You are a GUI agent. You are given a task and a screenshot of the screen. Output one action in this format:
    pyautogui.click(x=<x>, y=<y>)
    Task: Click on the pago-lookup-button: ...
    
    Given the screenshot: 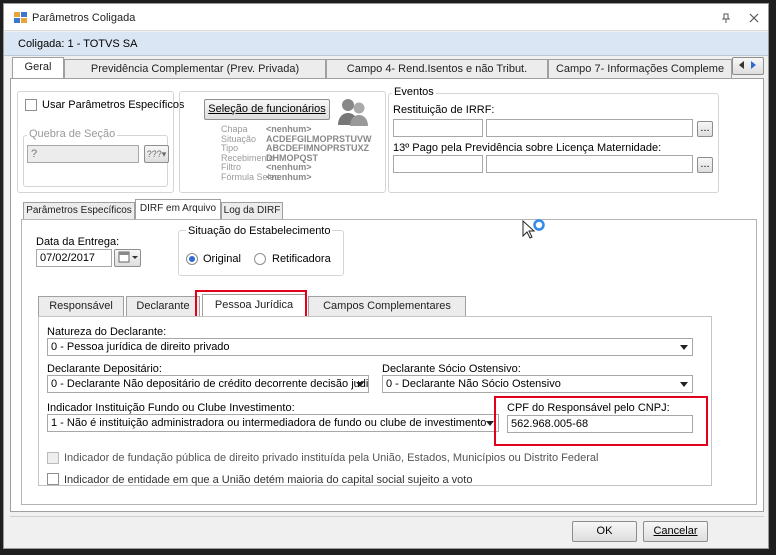 What is the action you would take?
    pyautogui.click(x=705, y=165)
    